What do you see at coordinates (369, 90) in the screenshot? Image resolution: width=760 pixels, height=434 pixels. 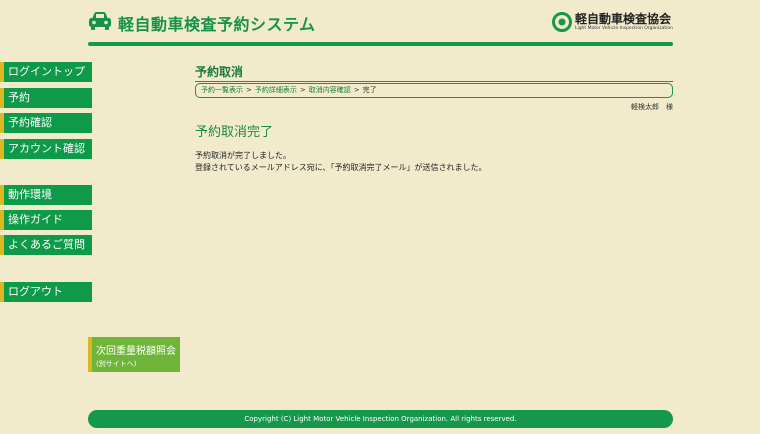 I see `breadcrumb-item-complete: 完了` at bounding box center [369, 90].